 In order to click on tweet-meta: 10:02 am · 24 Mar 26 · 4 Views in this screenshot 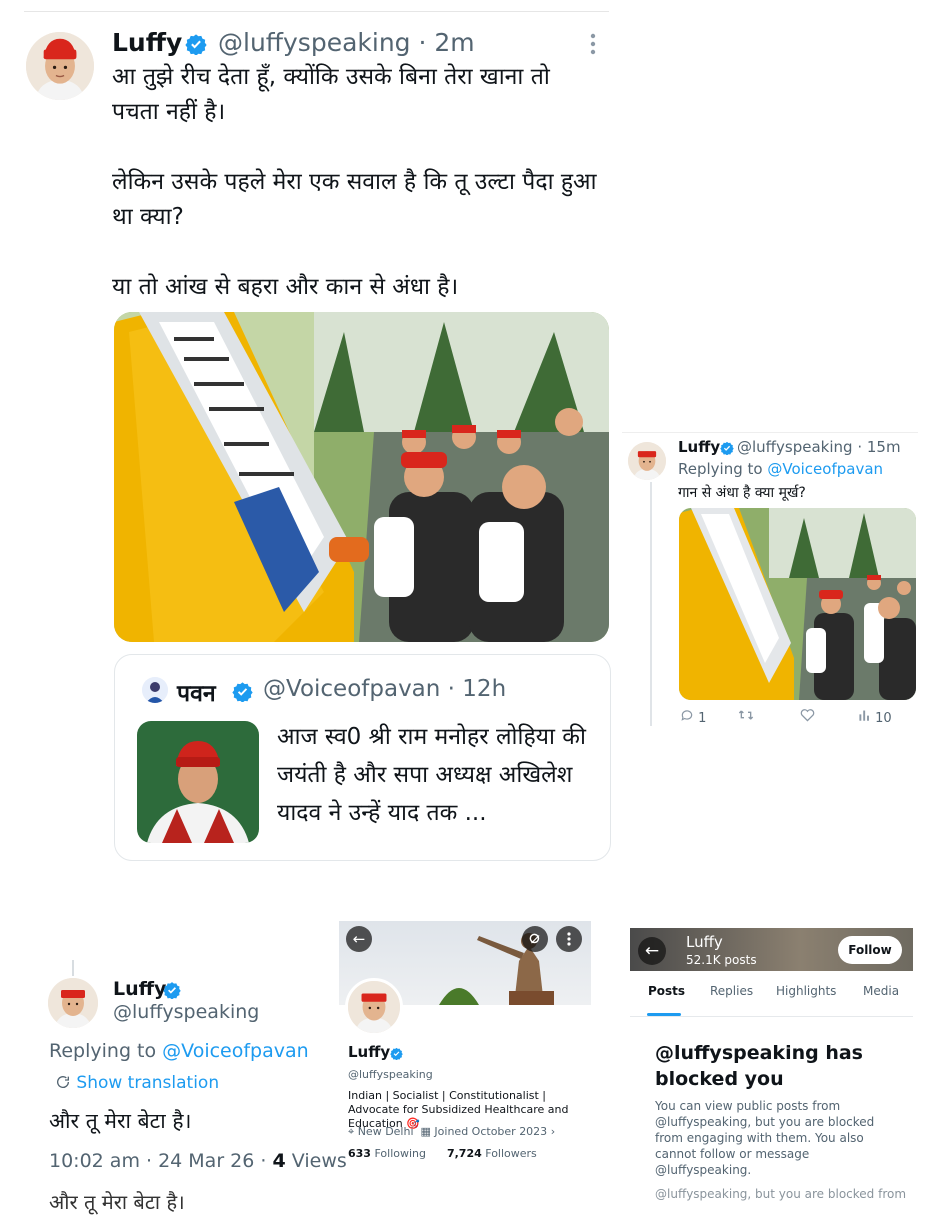, I will do `click(198, 1161)`.